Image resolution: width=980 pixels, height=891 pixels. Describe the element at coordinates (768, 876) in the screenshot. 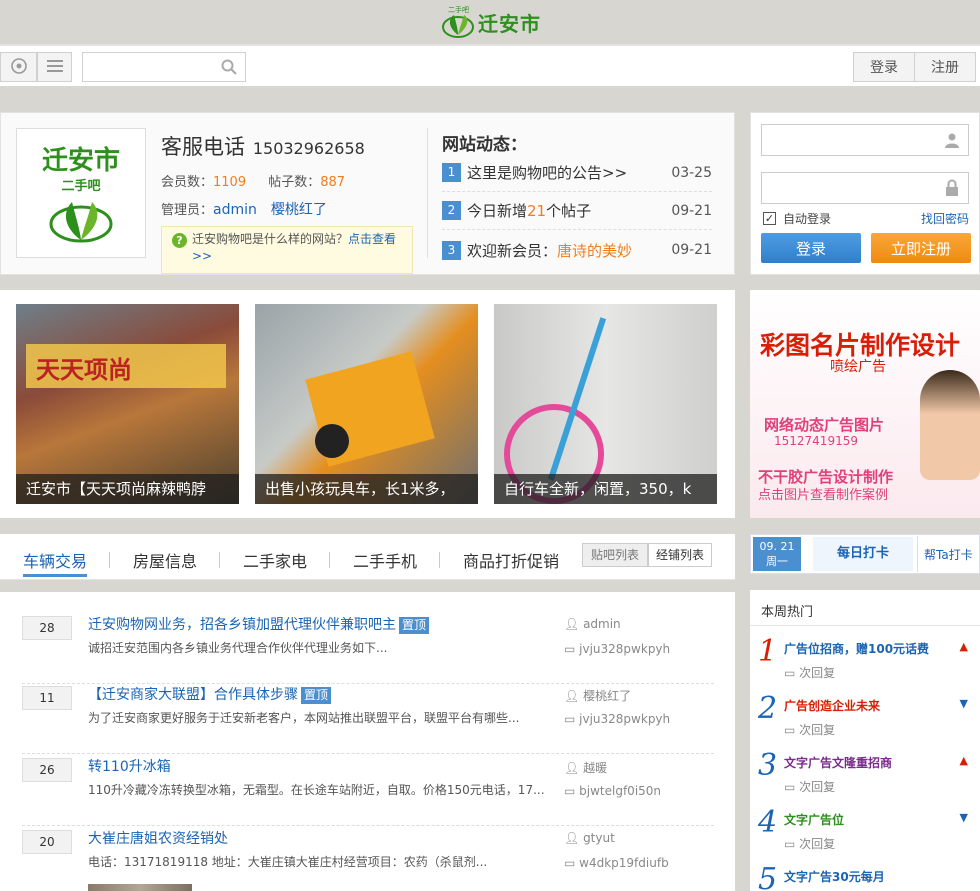

I see `rank-number: 5` at that location.